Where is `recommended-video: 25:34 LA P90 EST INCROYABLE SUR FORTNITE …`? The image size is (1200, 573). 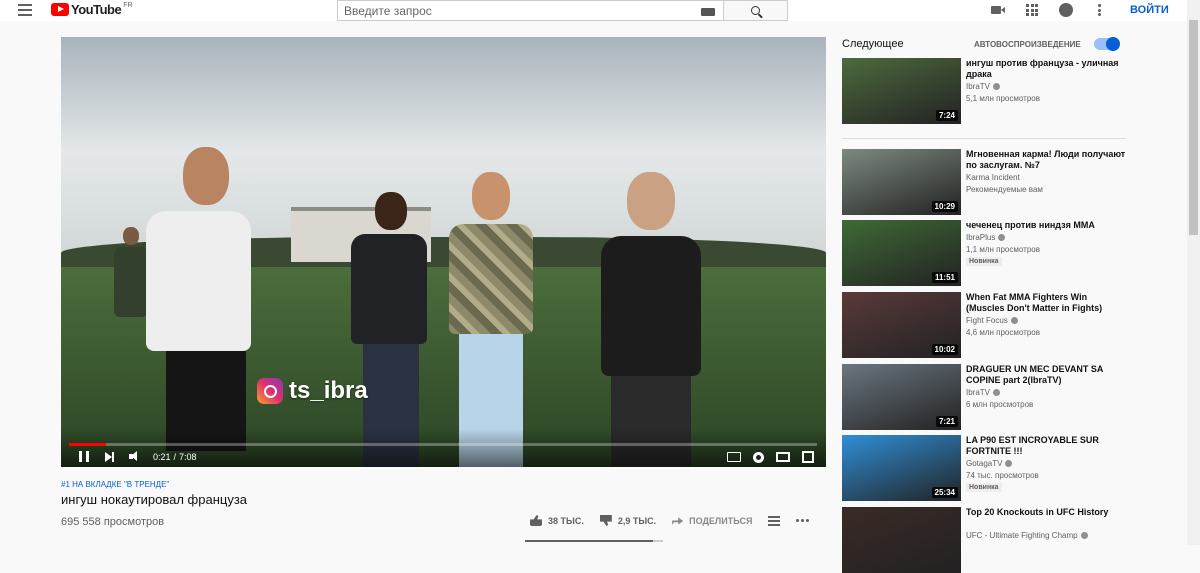
recommended-video: 25:34 LA P90 EST INCROYABLE SUR FORTNITE … is located at coordinates (982, 468).